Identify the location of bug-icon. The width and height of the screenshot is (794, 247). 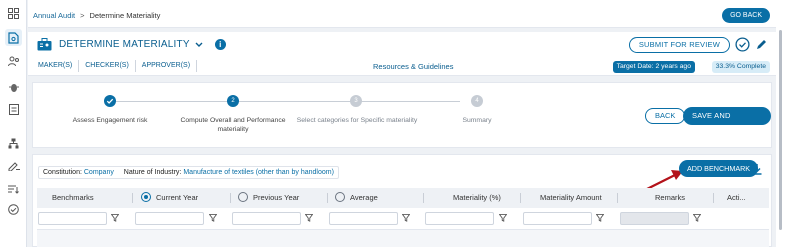
(13, 87).